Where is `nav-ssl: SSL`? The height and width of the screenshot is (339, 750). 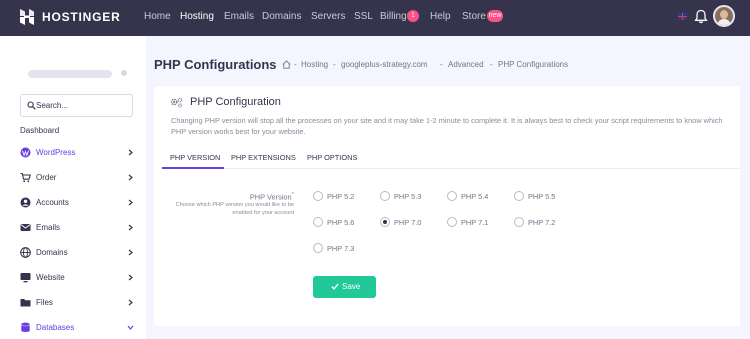
nav-ssl: SSL is located at coordinates (363, 16).